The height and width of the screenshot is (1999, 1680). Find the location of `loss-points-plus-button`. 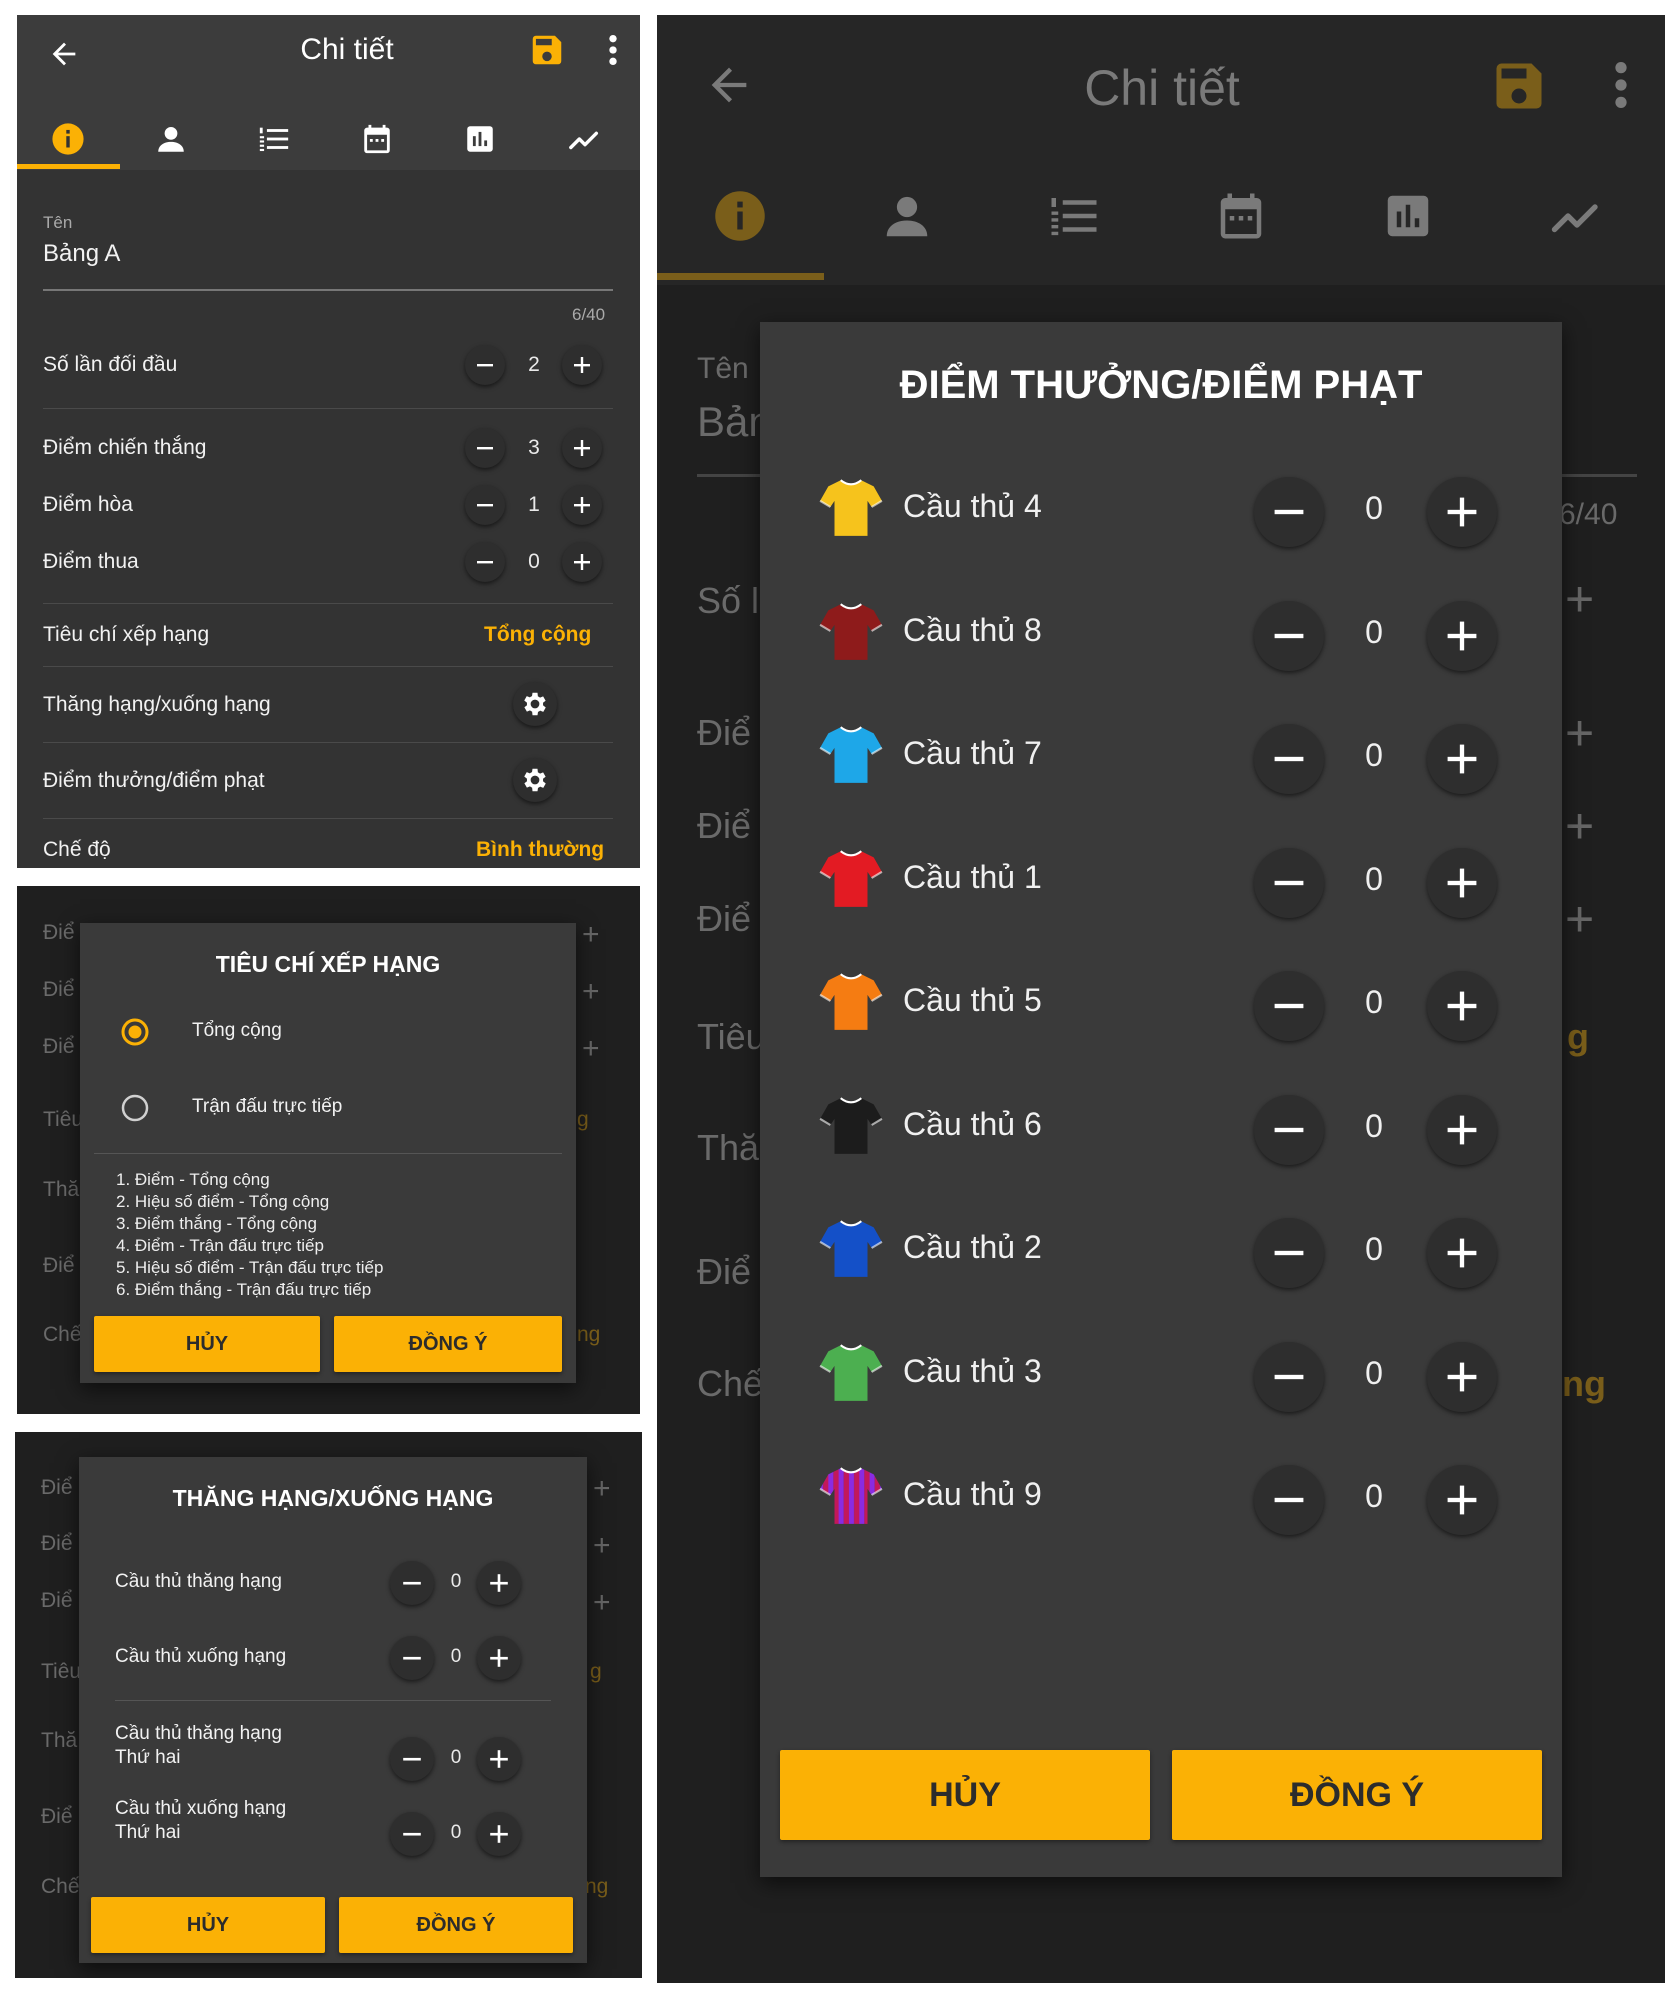

loss-points-plus-button is located at coordinates (582, 562).